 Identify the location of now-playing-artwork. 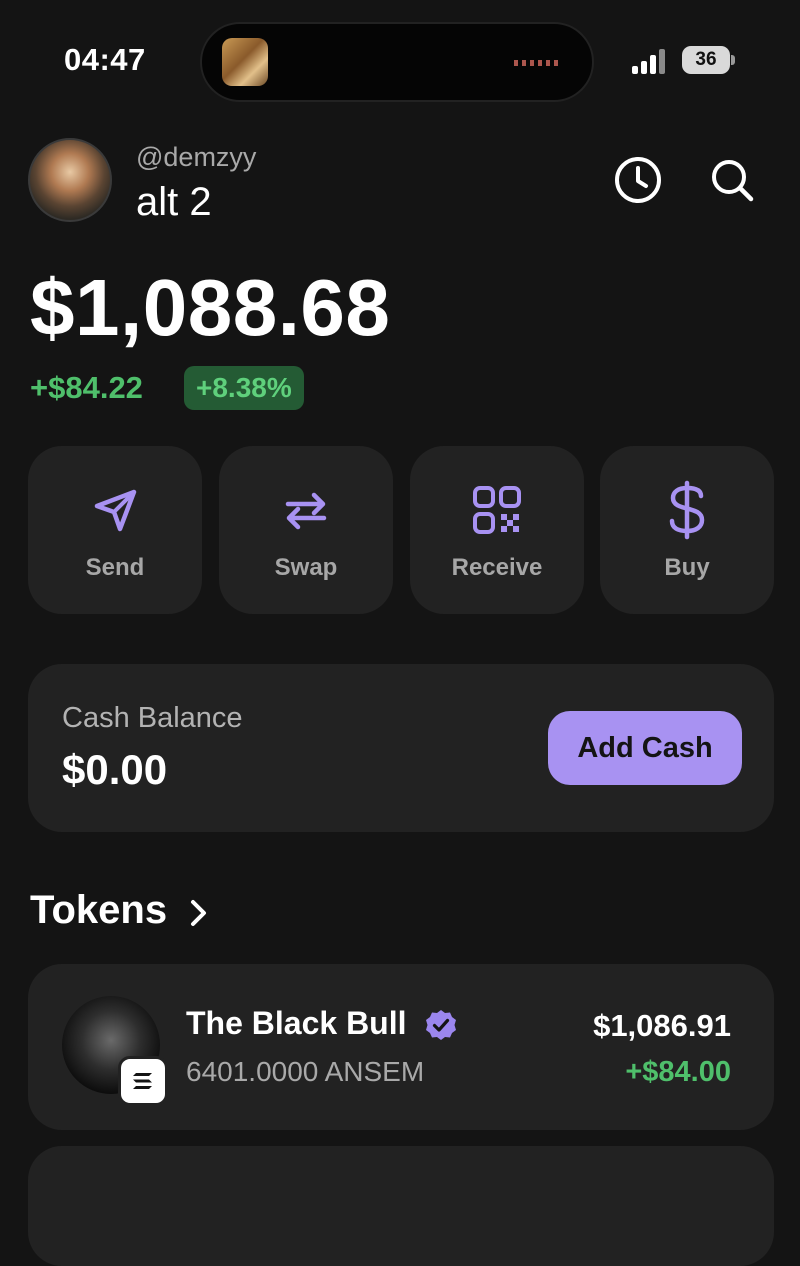
(245, 62).